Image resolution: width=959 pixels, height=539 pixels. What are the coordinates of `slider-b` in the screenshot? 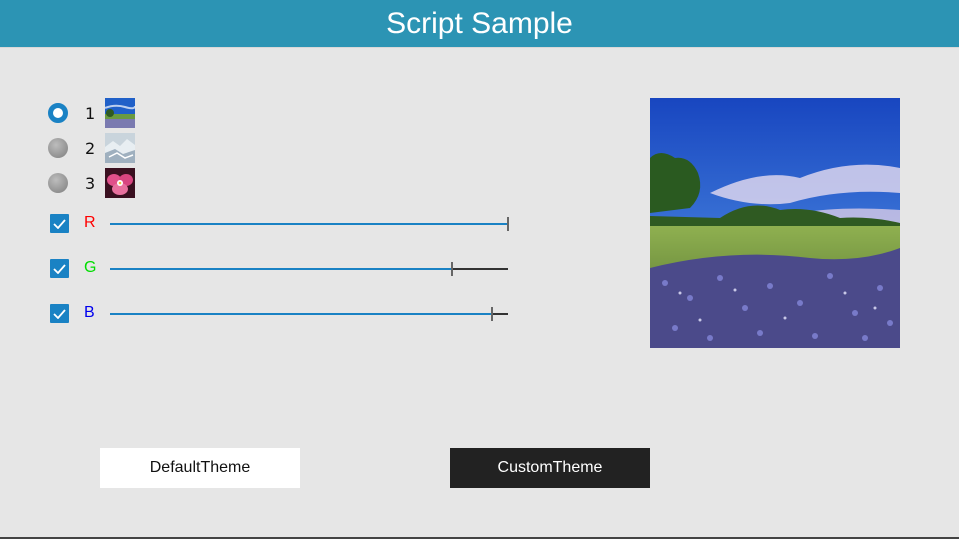 It's located at (309, 314).